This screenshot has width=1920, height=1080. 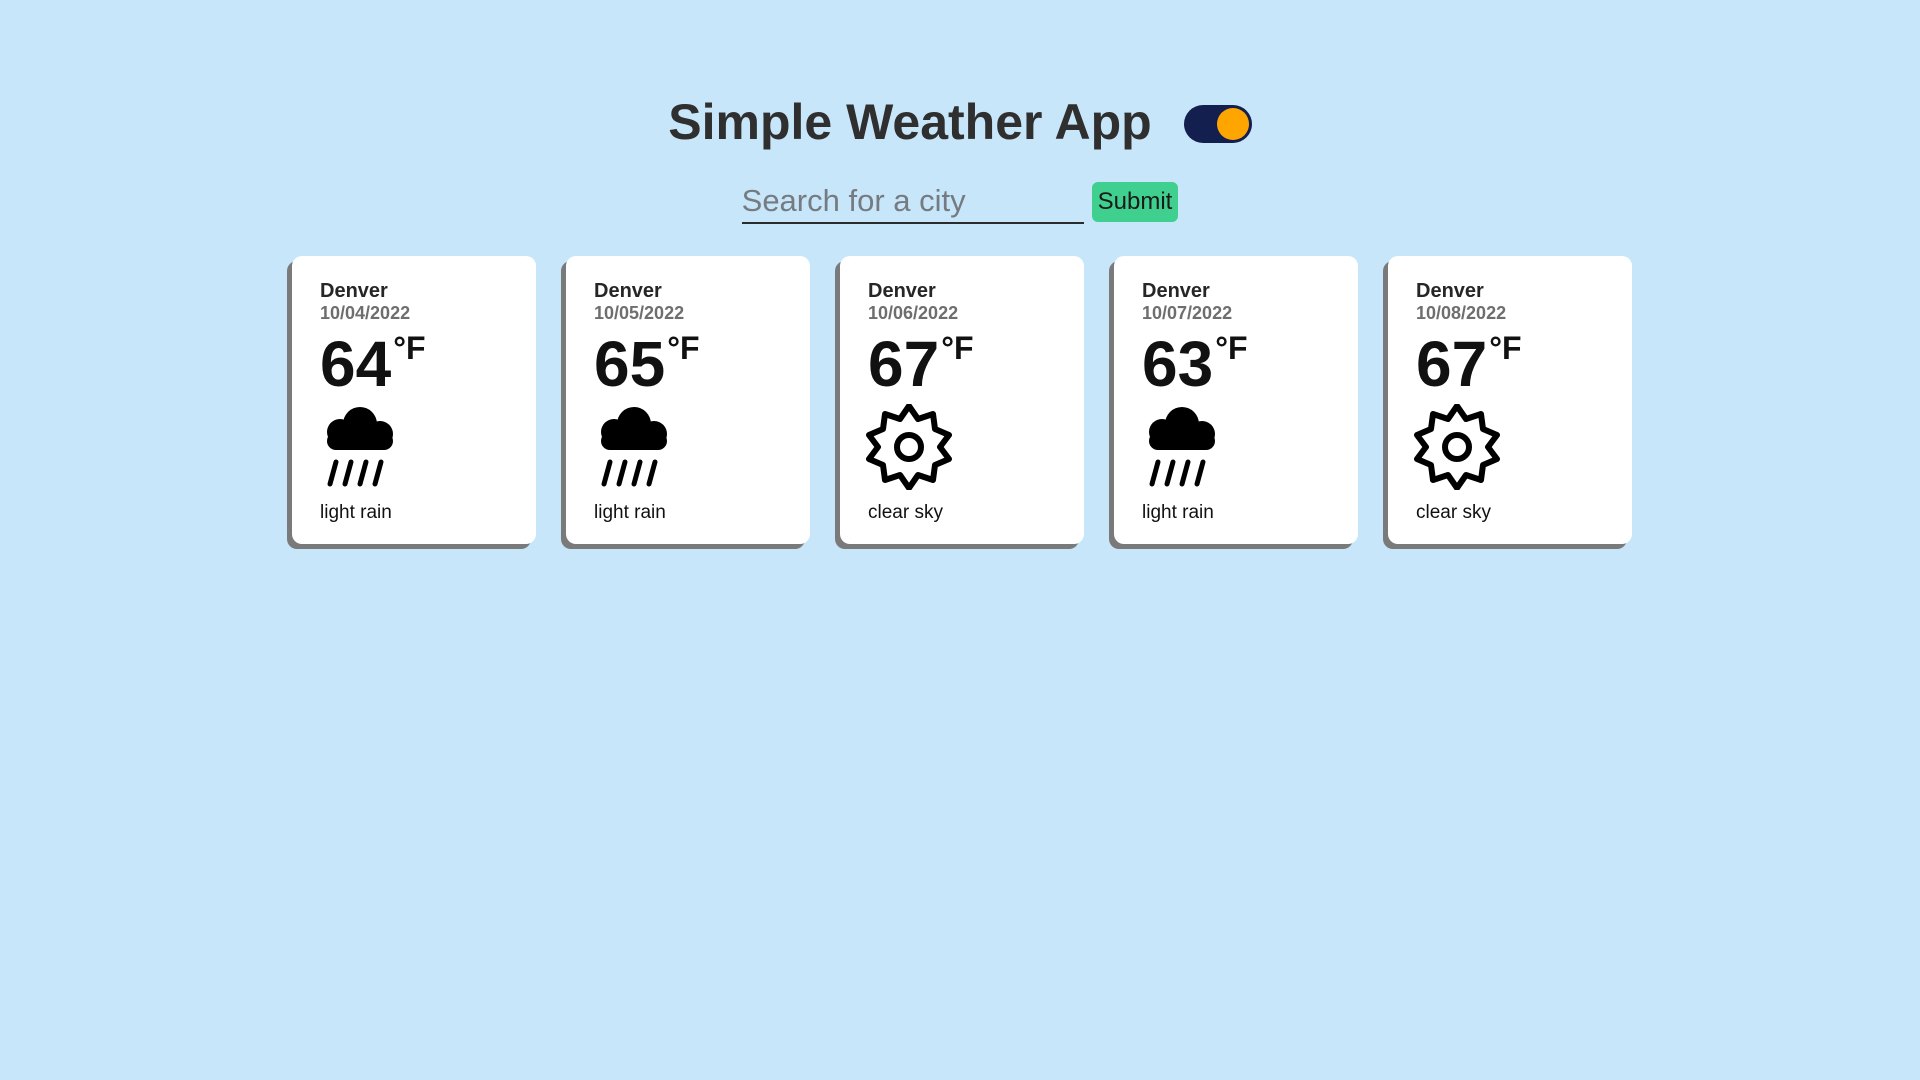 I want to click on forecast-card: Denver 10/07/2022 63 °F light rain, so click(x=1236, y=400).